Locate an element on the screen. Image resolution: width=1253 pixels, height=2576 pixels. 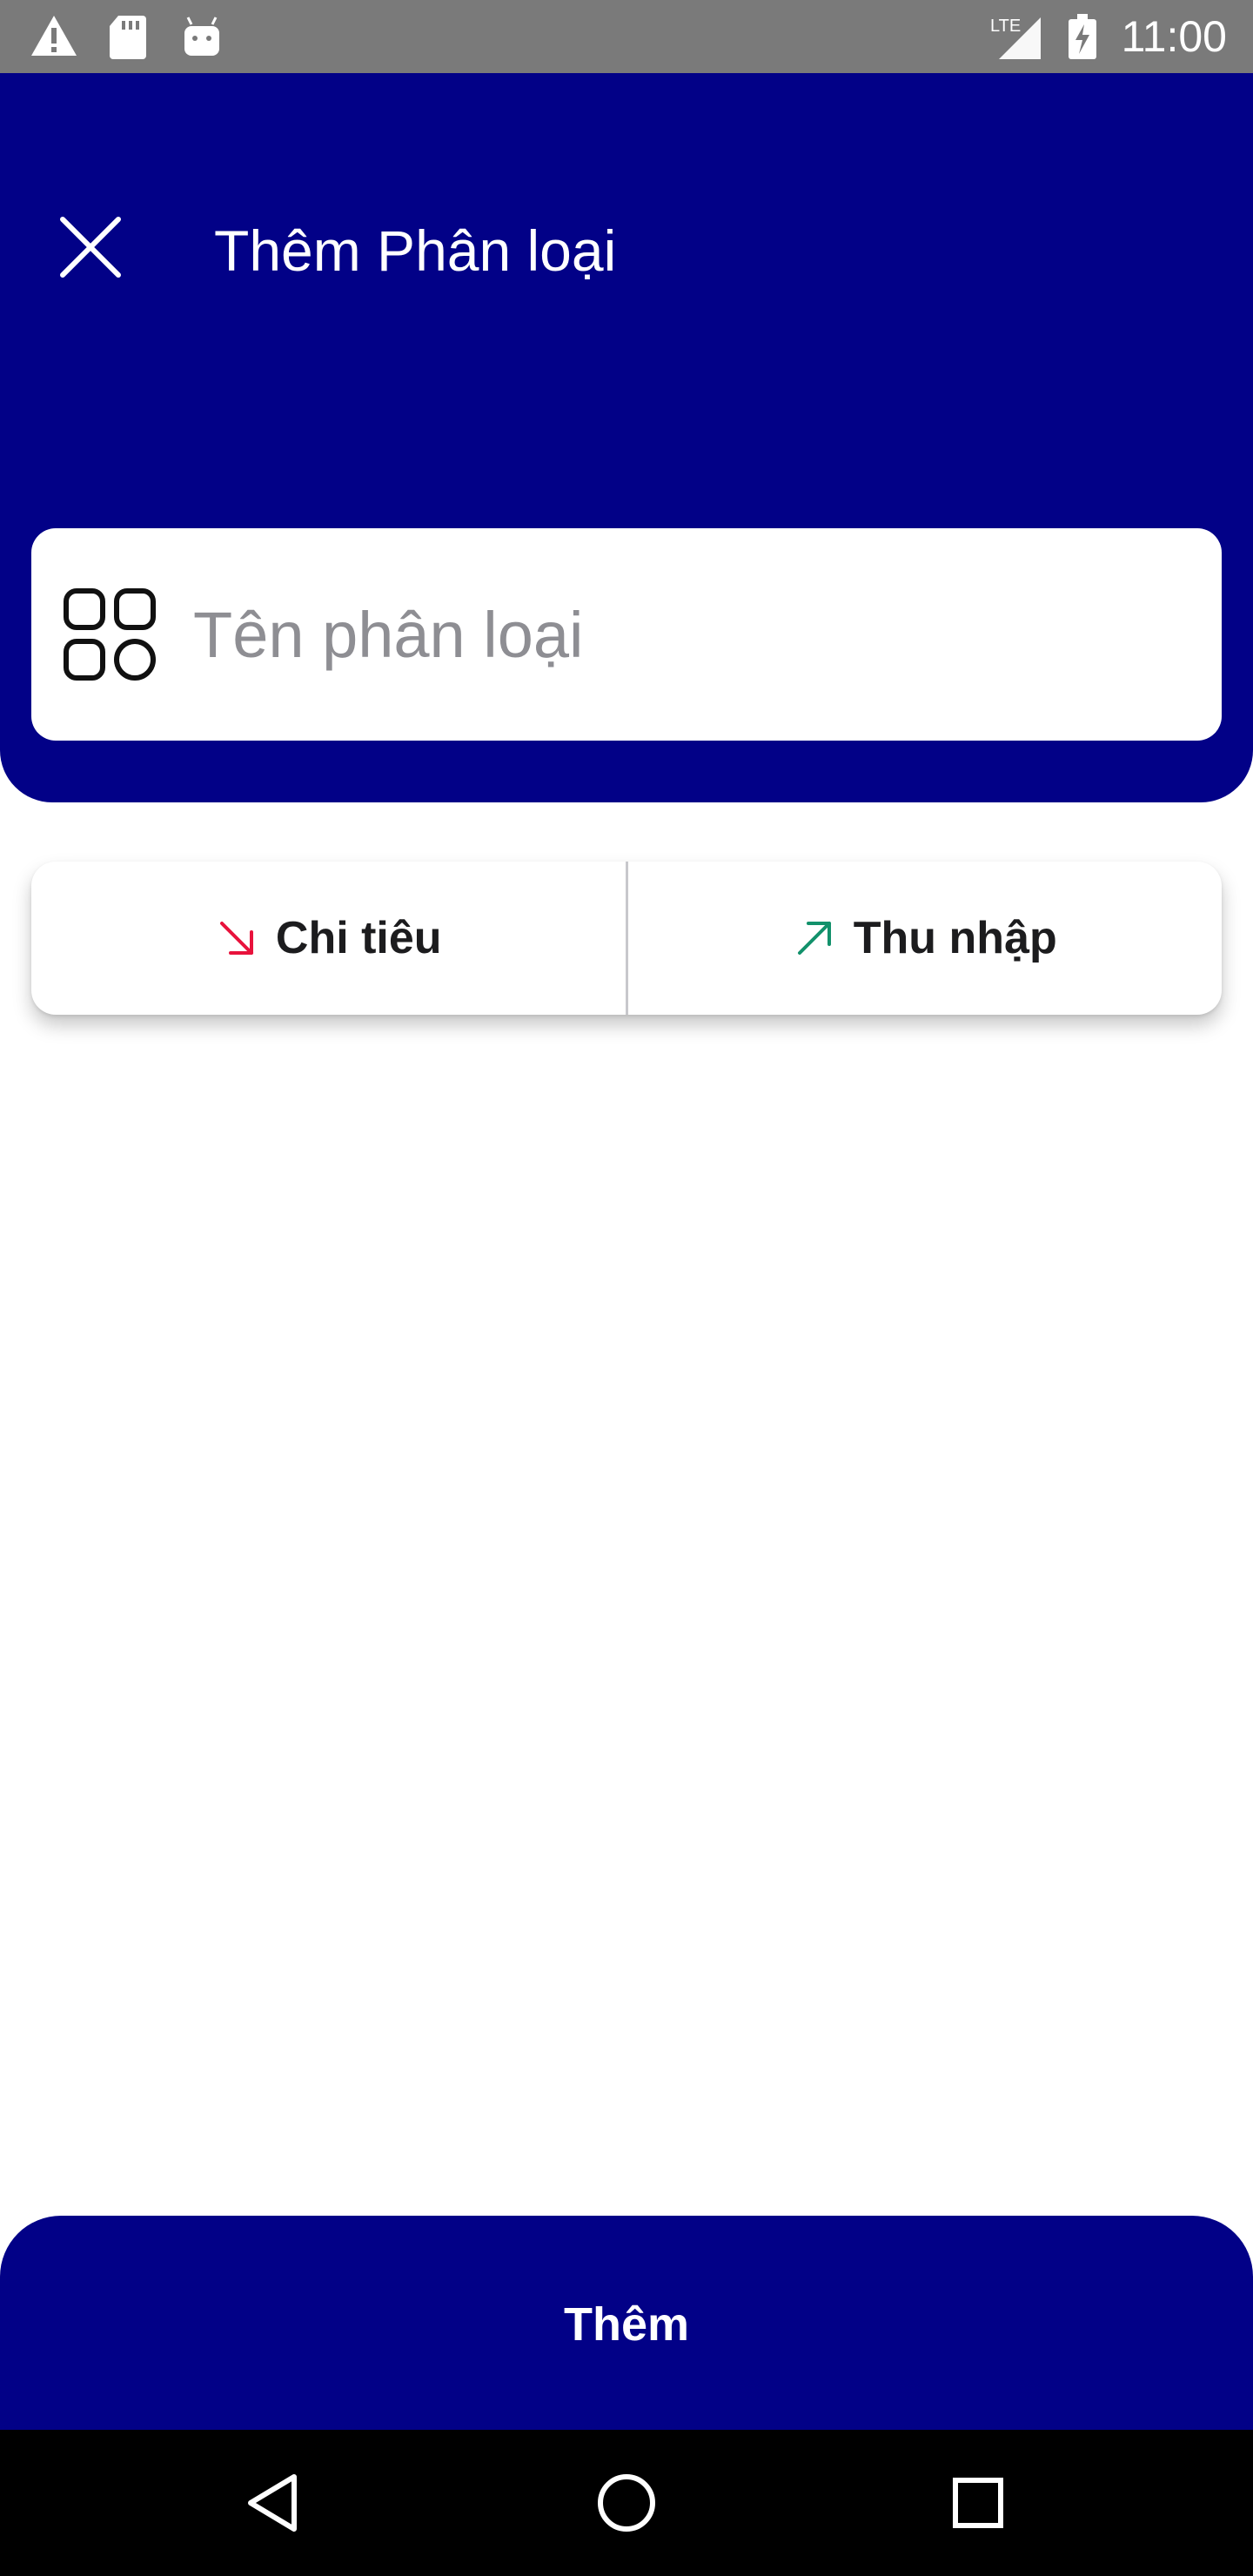
lte-label: LTE is located at coordinates (1006, 26).